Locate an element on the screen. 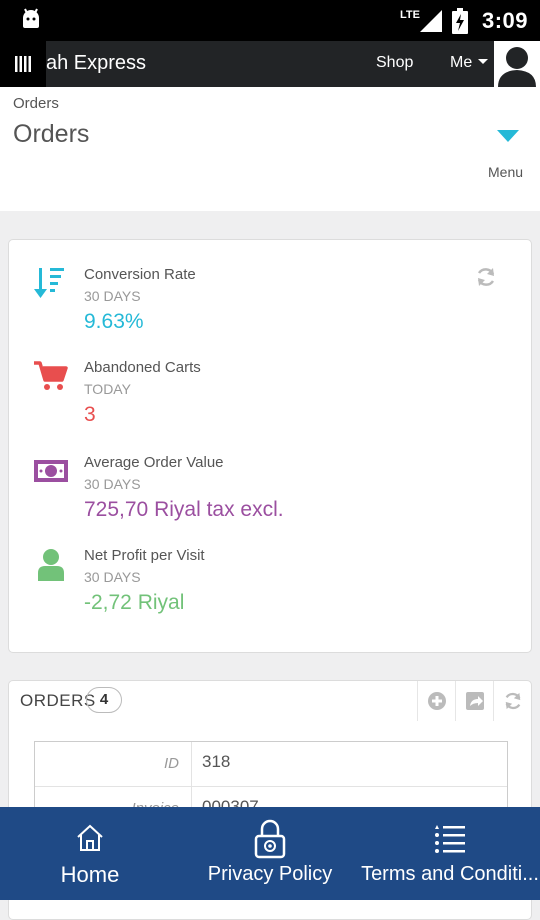  kpi-value: 725,70 Riyal tax excl. is located at coordinates (184, 509).